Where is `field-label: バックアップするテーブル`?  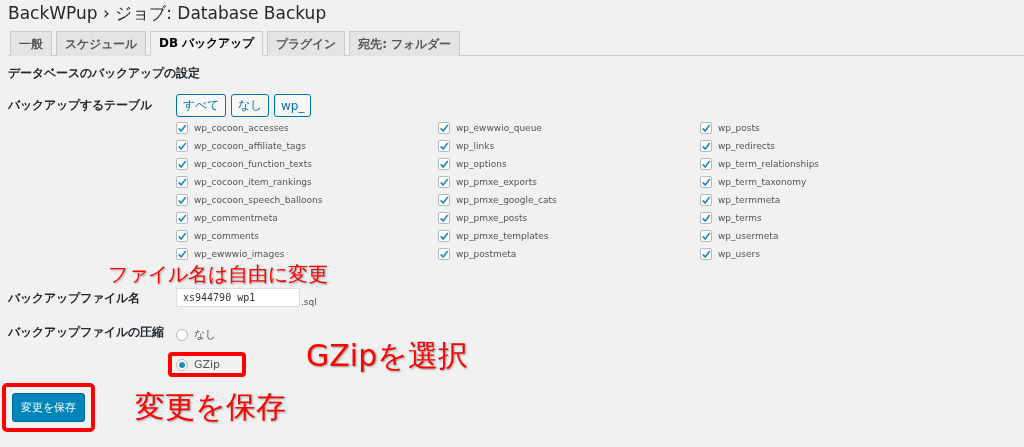
field-label: バックアップするテーブル is located at coordinates (80, 105).